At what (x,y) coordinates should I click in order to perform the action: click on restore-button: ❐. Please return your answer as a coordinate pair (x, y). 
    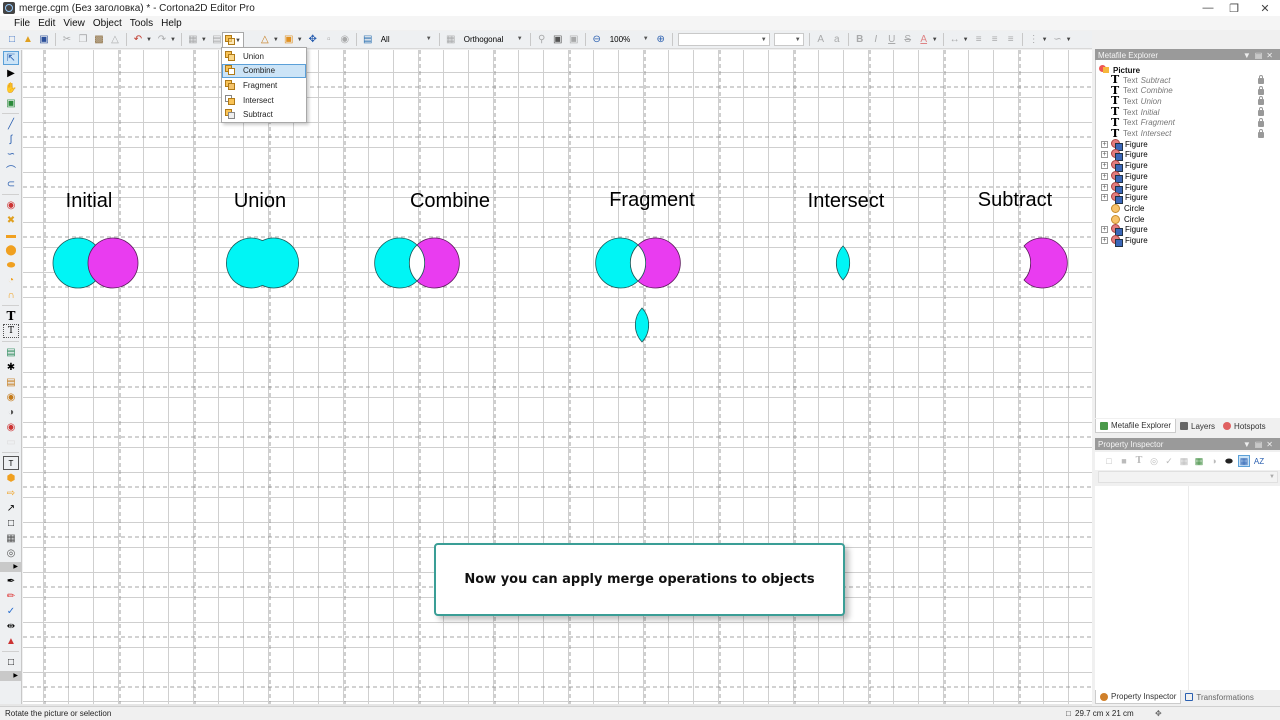
    Looking at the image, I should click on (1234, 8).